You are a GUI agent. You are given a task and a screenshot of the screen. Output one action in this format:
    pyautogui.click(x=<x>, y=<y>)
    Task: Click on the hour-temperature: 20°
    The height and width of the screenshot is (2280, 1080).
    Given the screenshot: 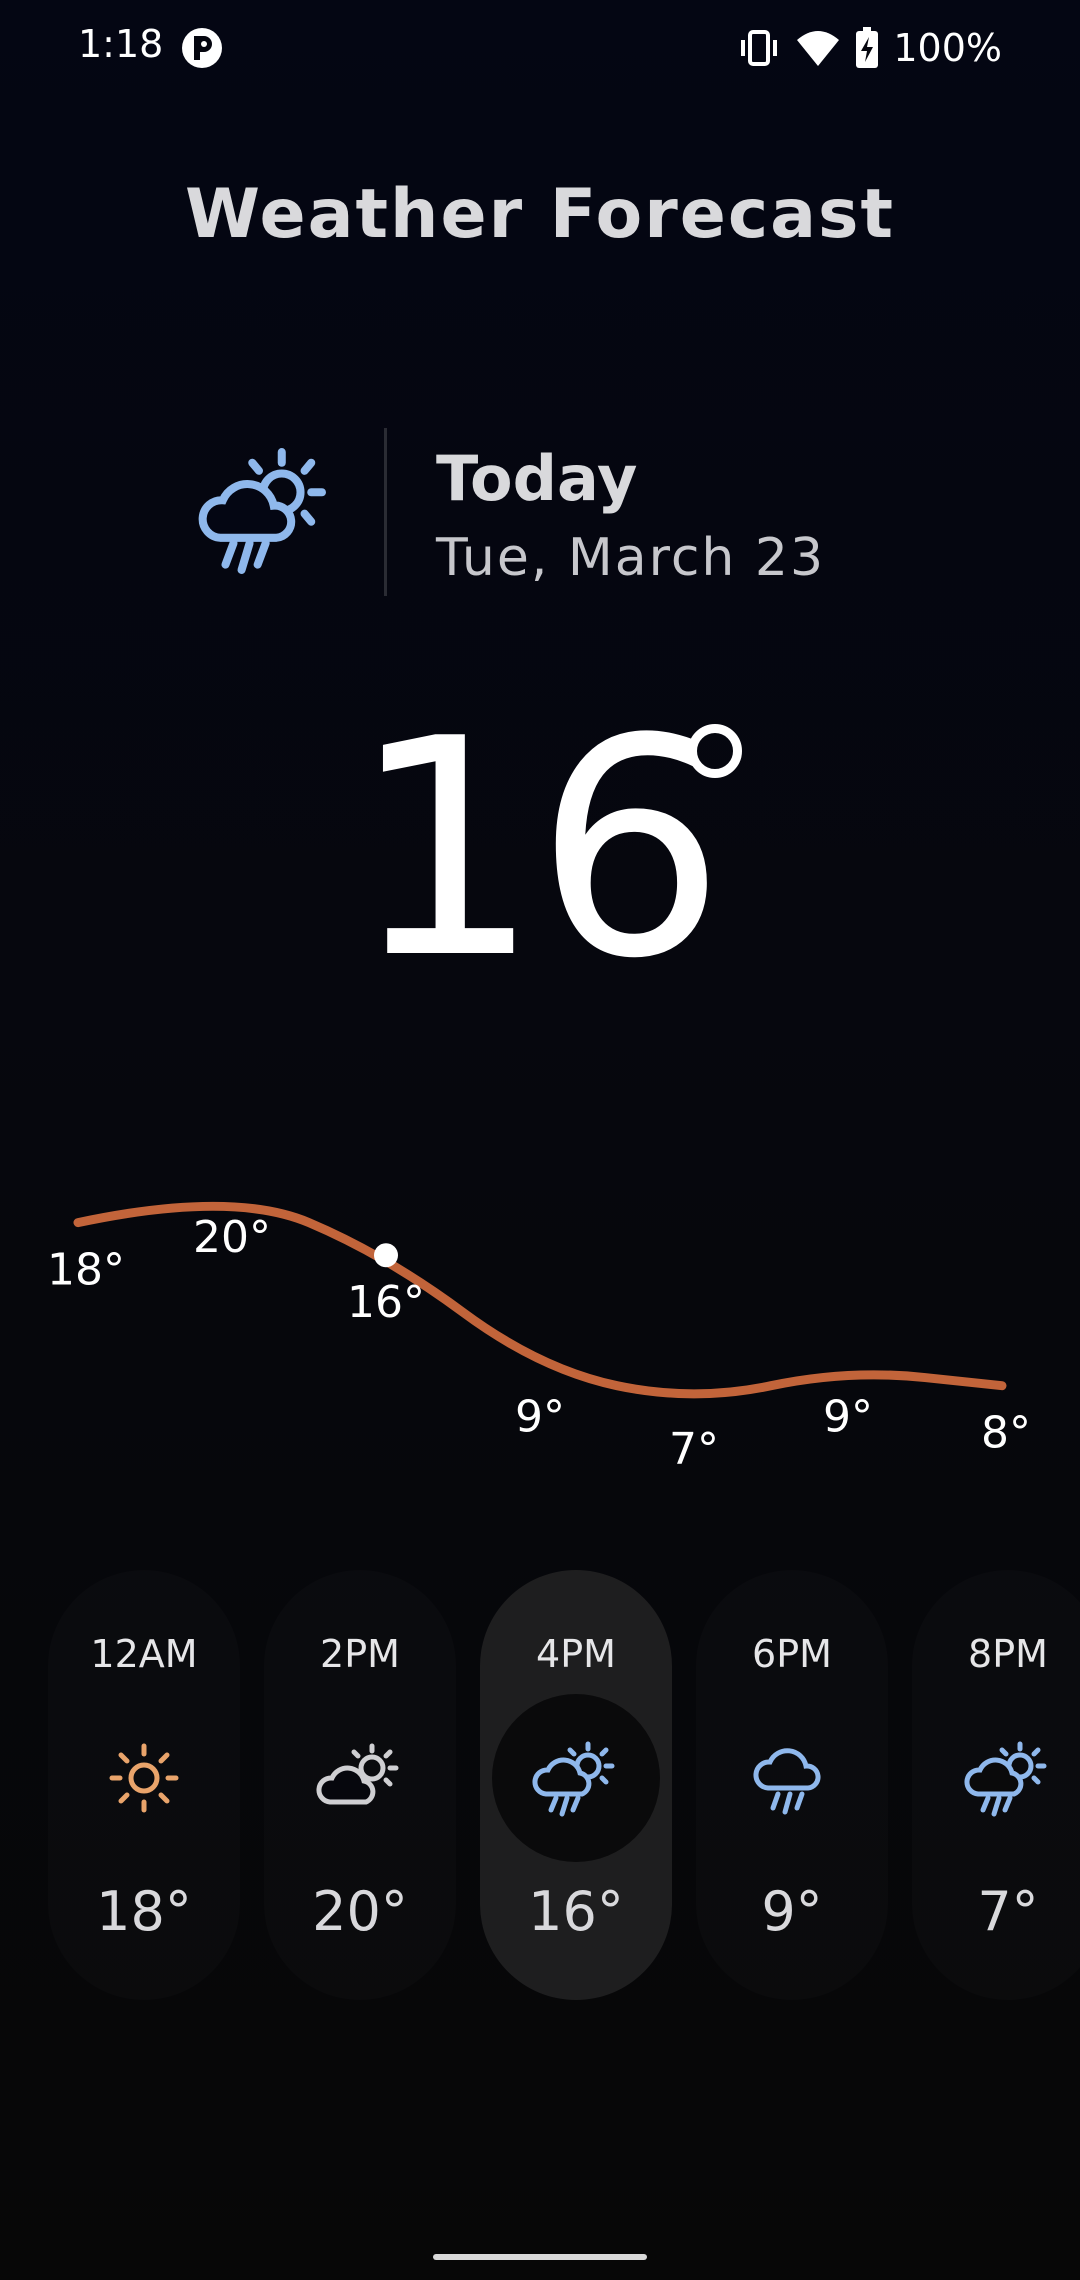 What is the action you would take?
    pyautogui.click(x=360, y=1911)
    